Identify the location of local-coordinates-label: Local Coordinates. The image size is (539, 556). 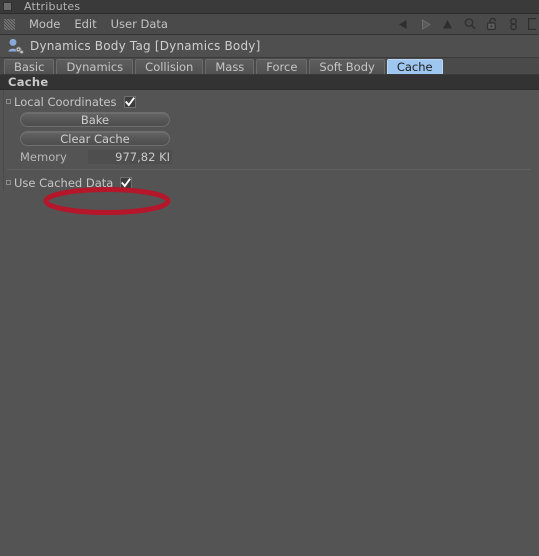
(65, 101).